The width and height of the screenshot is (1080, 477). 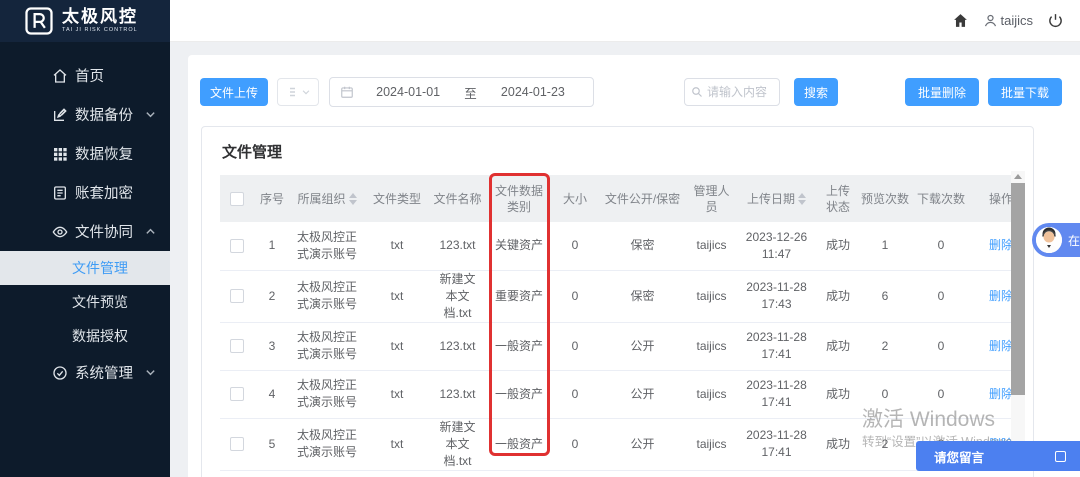 I want to click on brand-logo: 太极风控 TAI JI RISK CONTROL, so click(x=85, y=21).